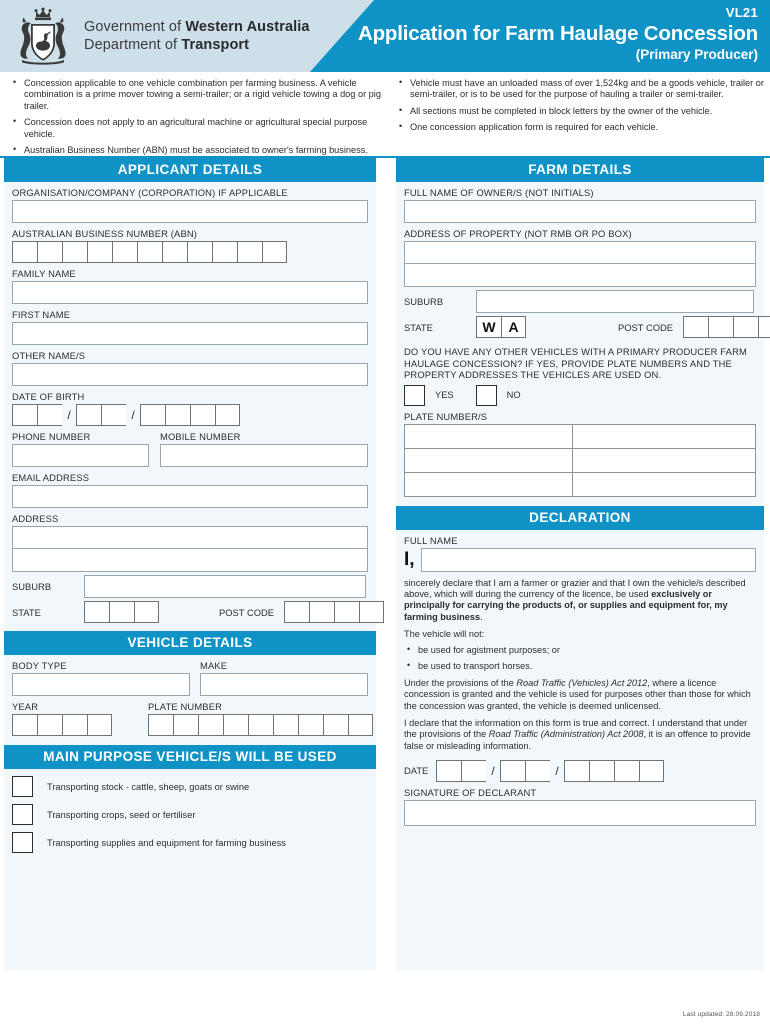 This screenshot has width=770, height=1024. Describe the element at coordinates (190, 537) in the screenshot. I see `address-line1-input` at that location.